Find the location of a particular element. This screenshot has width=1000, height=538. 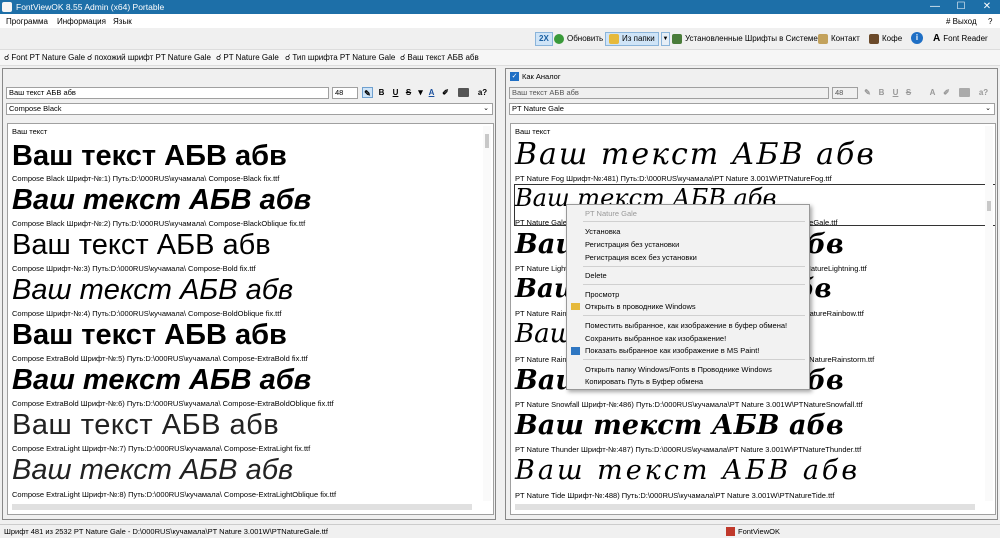

menu-item-save-image: Сохранить выбранное как изображение! is located at coordinates (655, 338).